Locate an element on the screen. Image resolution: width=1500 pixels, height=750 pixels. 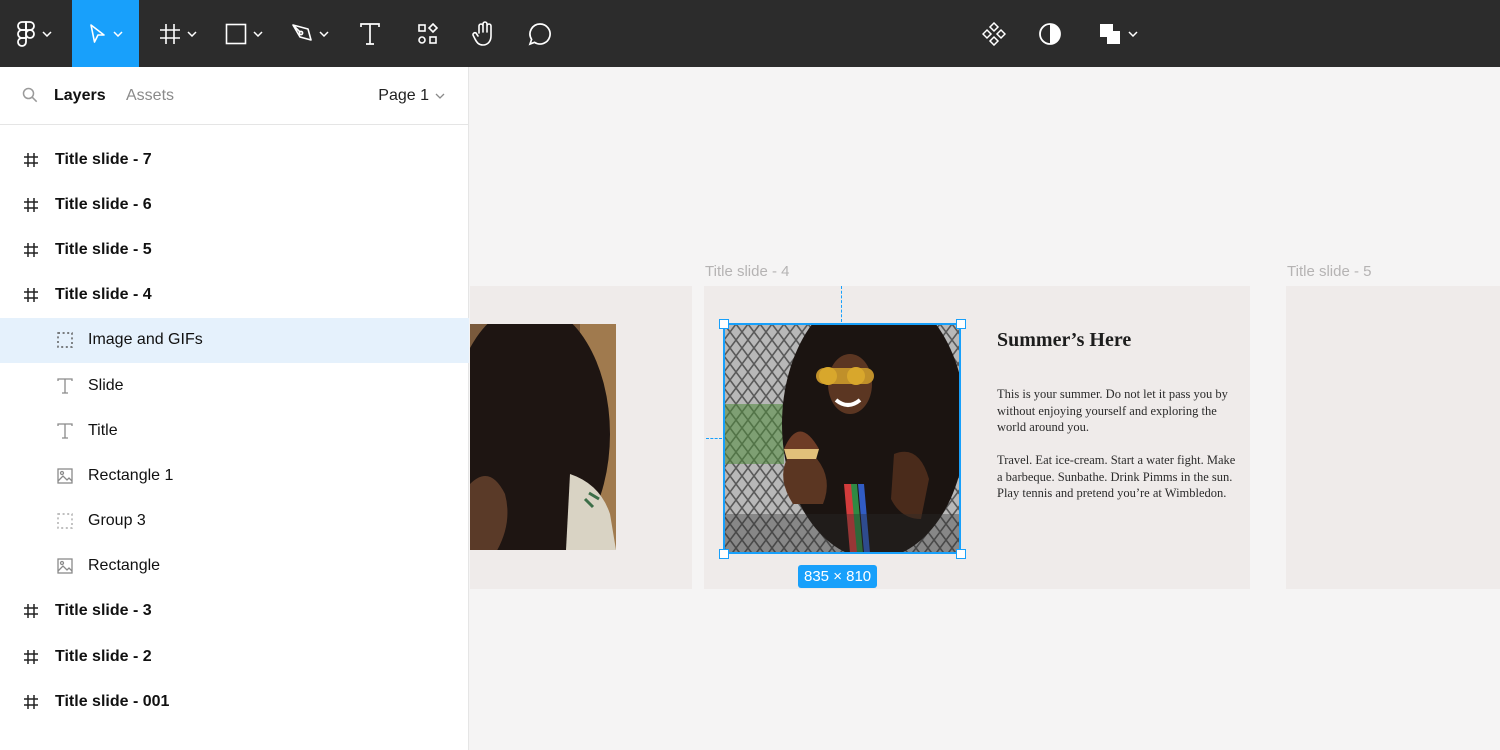
layer-label: Title slide - 2 is located at coordinates (103, 656).